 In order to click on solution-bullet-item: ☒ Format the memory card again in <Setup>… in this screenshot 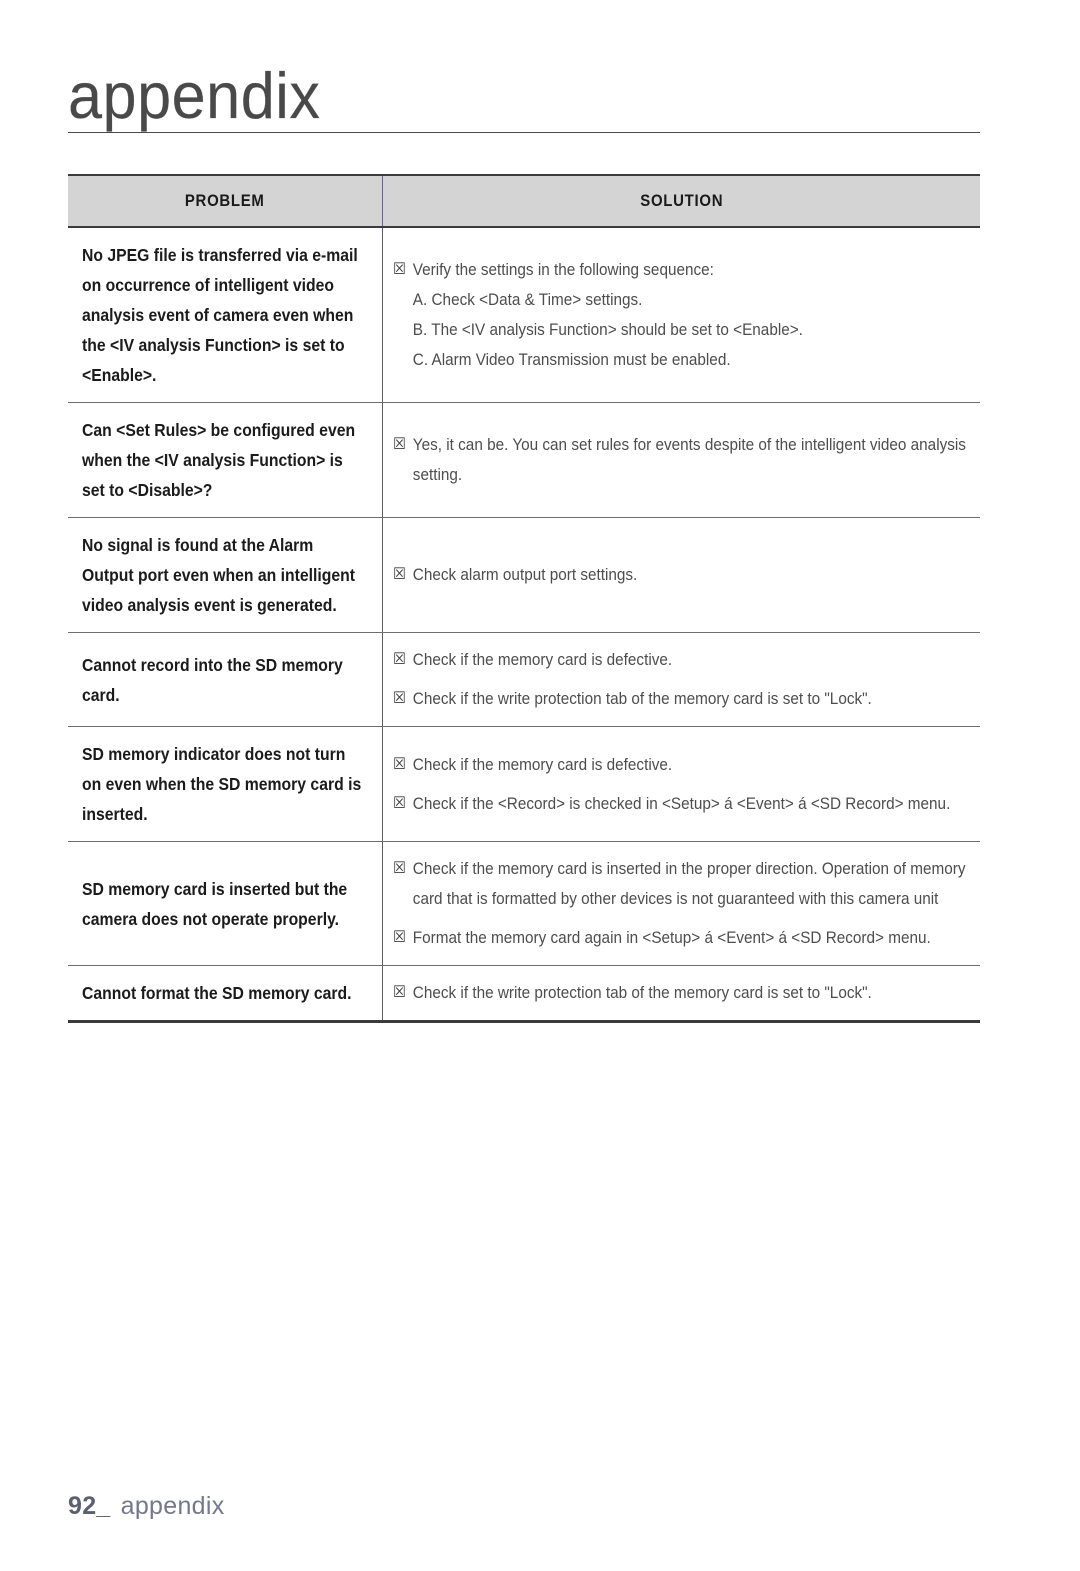, I will do `click(680, 938)`.